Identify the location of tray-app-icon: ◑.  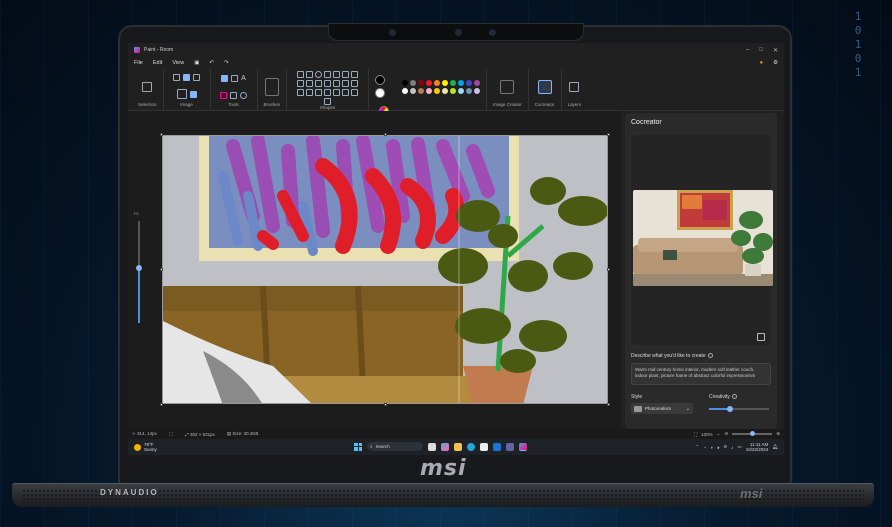
(711, 447).